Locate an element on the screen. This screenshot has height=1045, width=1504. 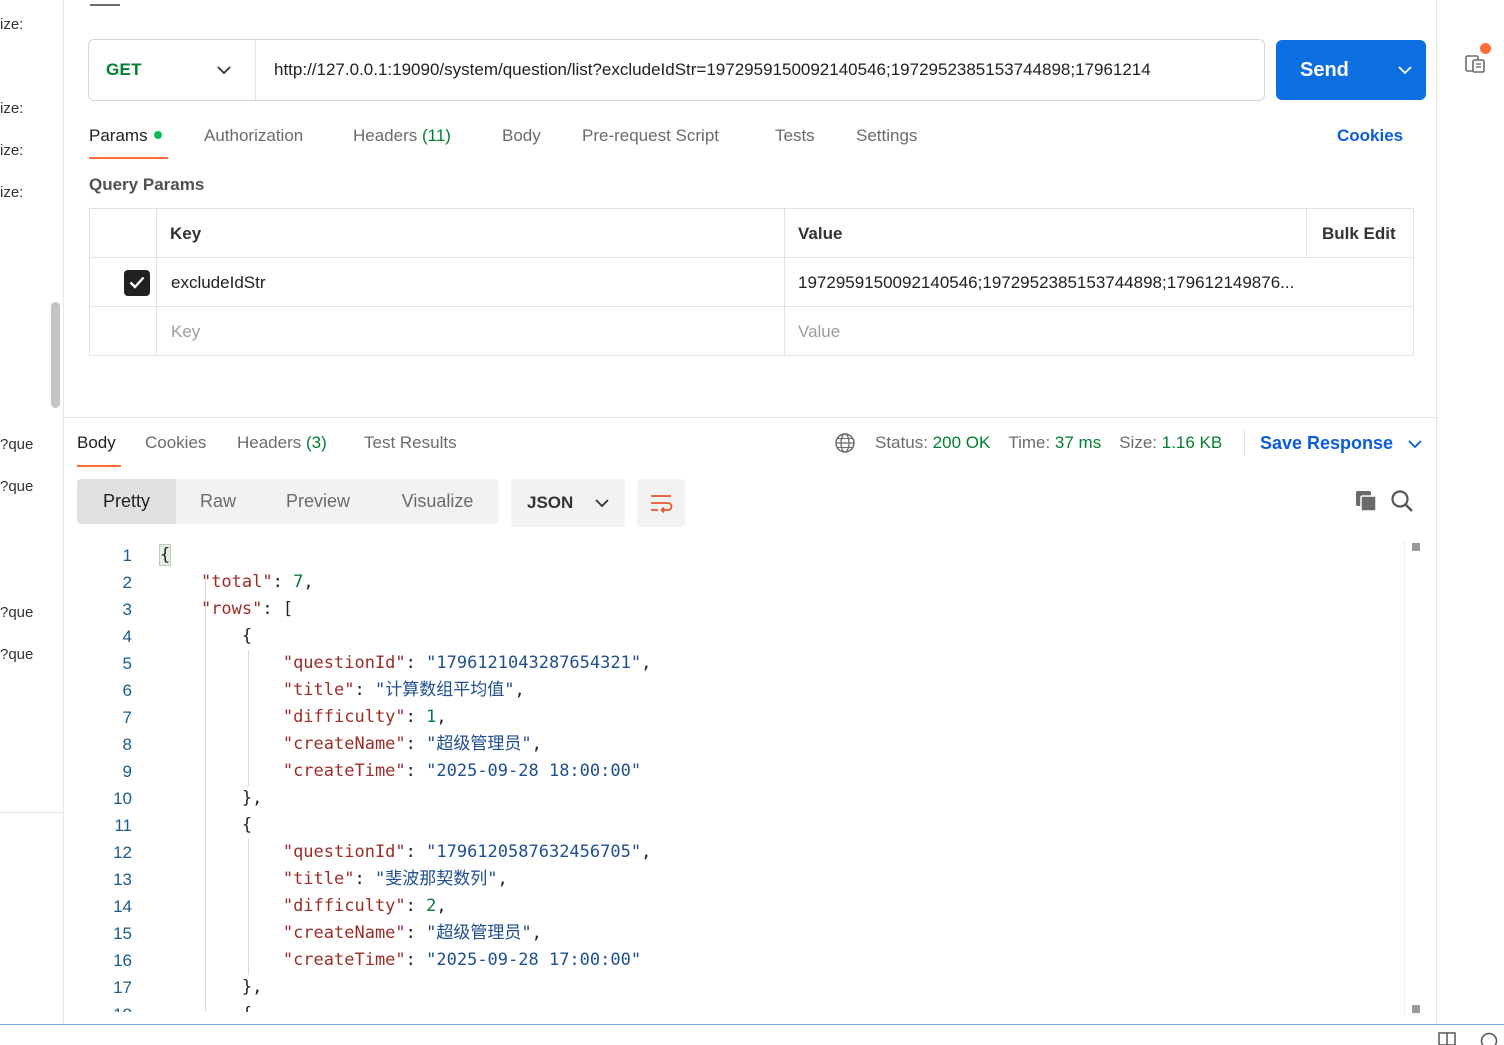
layout-icon is located at coordinates (1447, 1038).